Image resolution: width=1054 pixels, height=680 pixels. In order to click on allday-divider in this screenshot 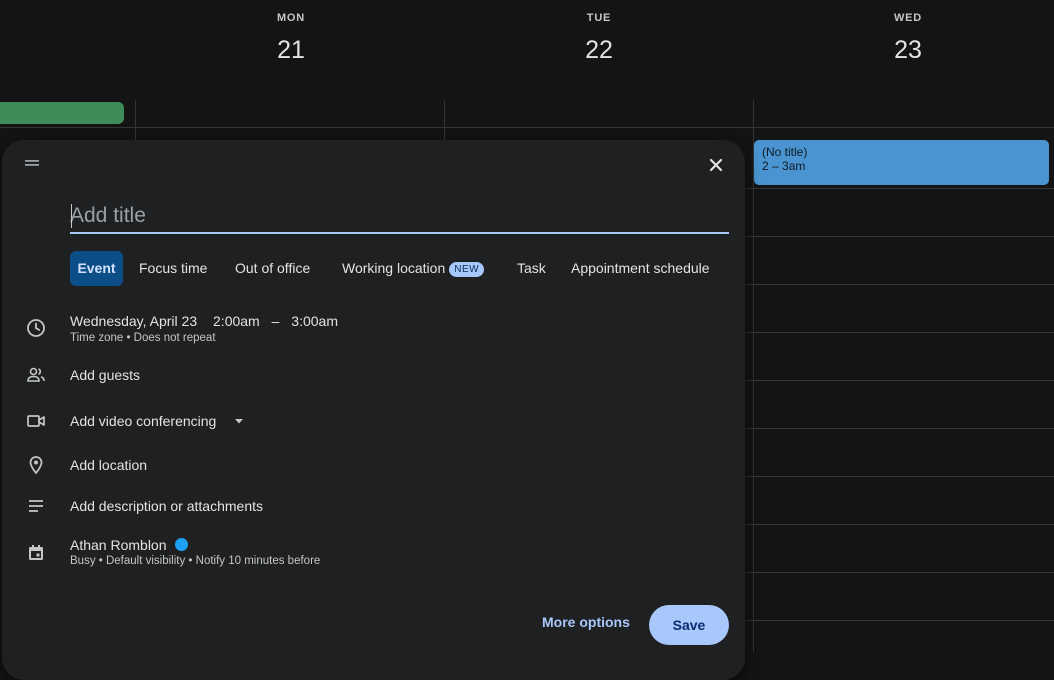, I will do `click(527, 127)`.